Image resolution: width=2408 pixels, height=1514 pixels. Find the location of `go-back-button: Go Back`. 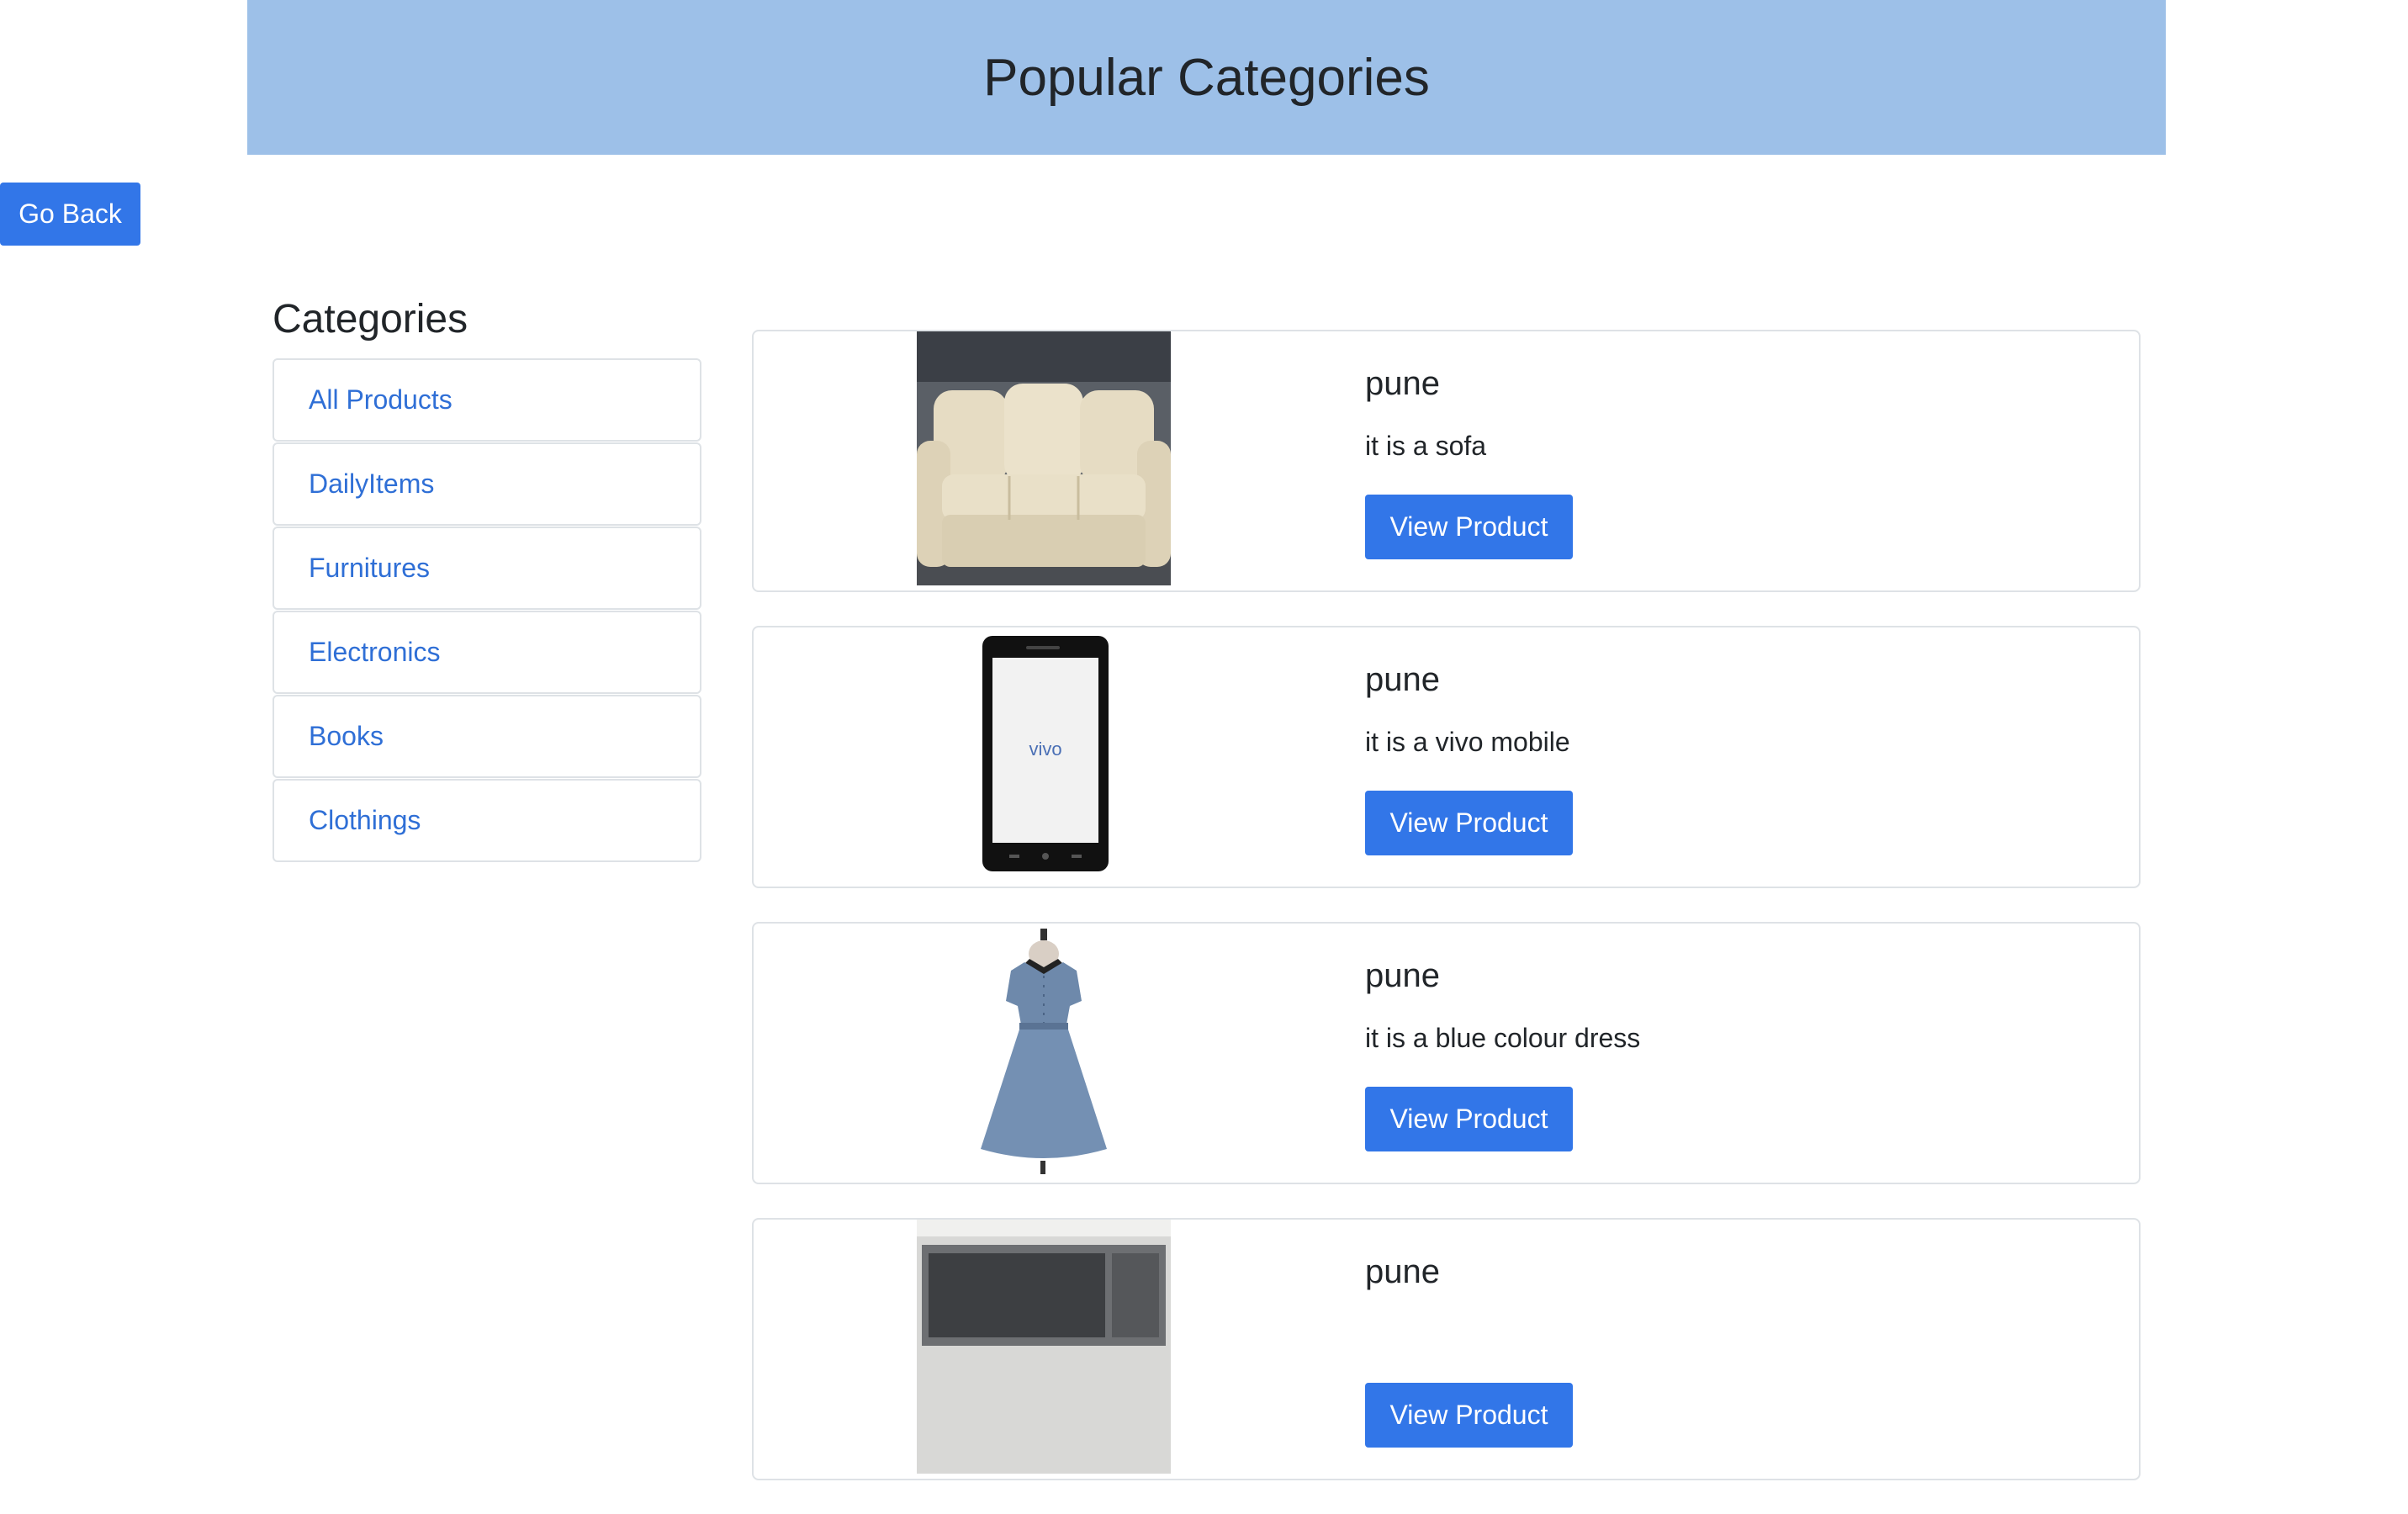

go-back-button: Go Back is located at coordinates (70, 215).